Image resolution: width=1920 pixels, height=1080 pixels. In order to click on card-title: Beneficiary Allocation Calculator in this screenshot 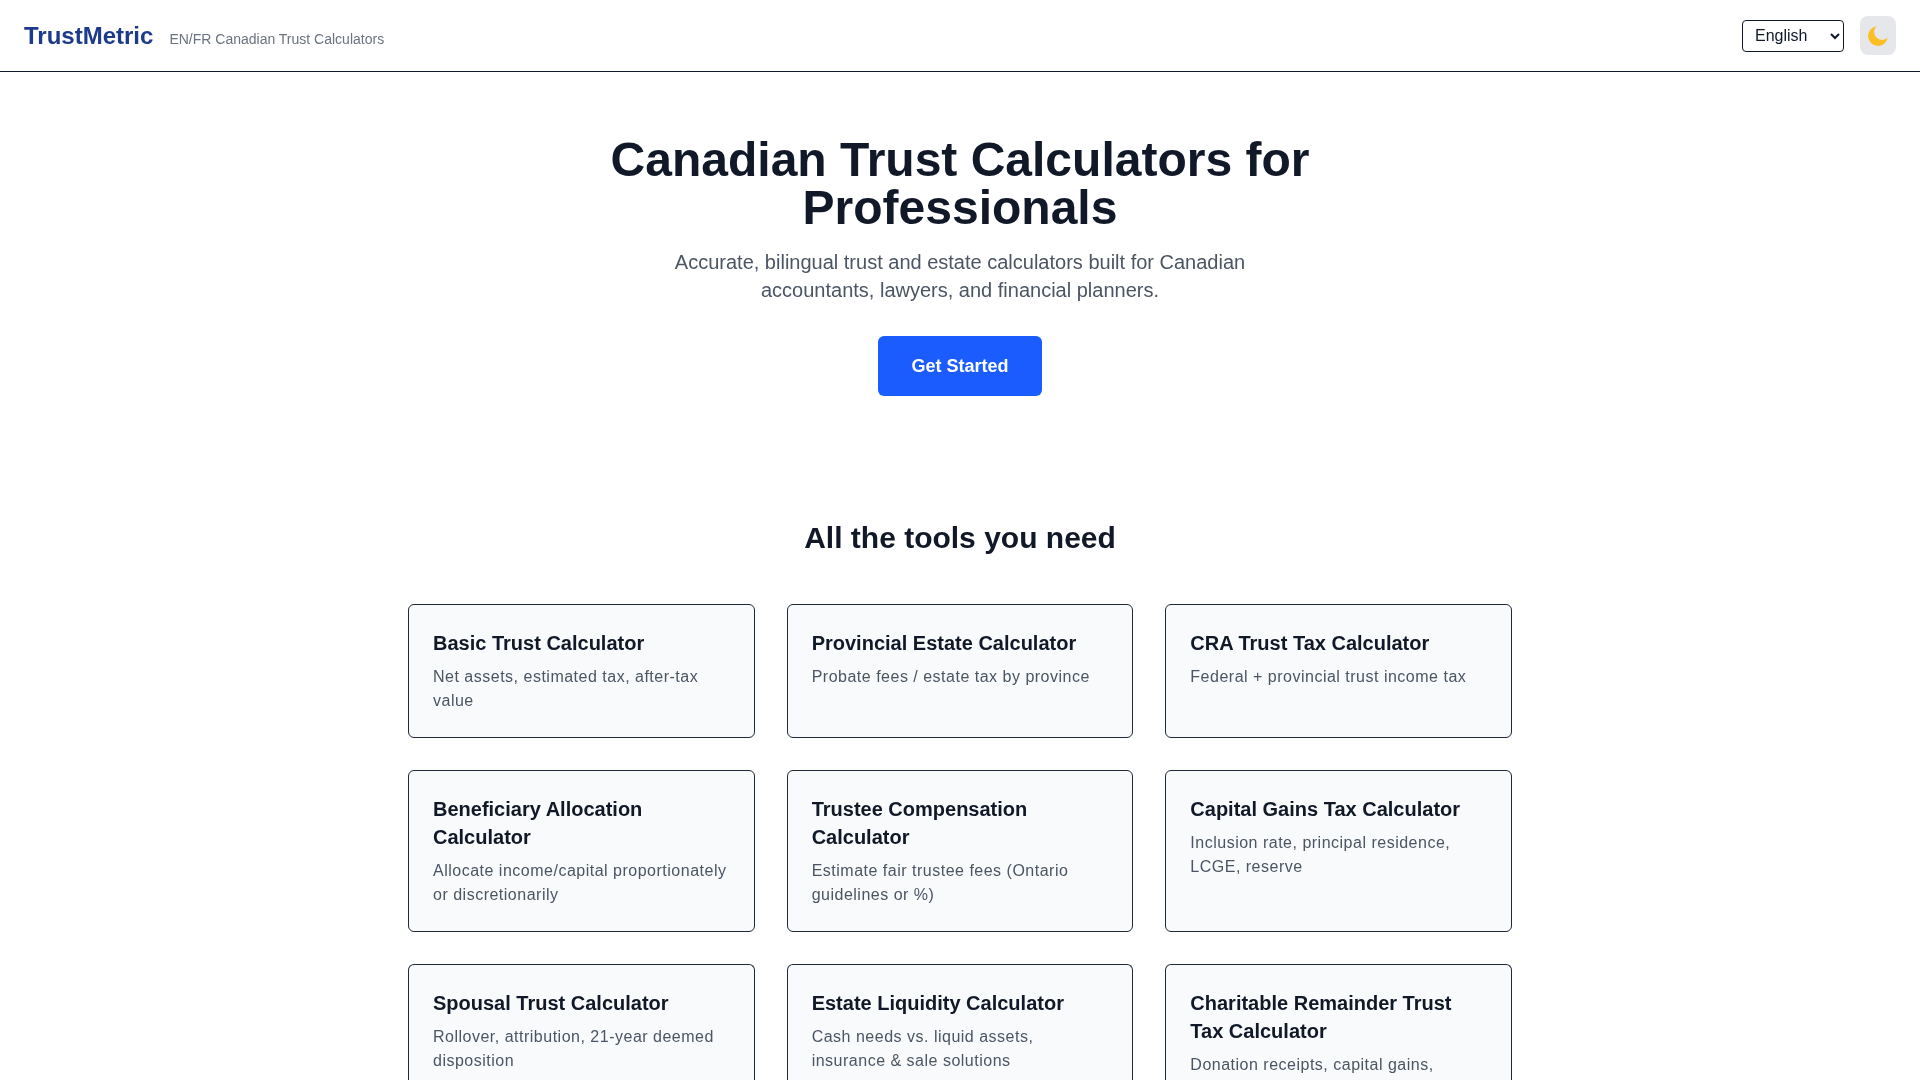, I will do `click(538, 823)`.